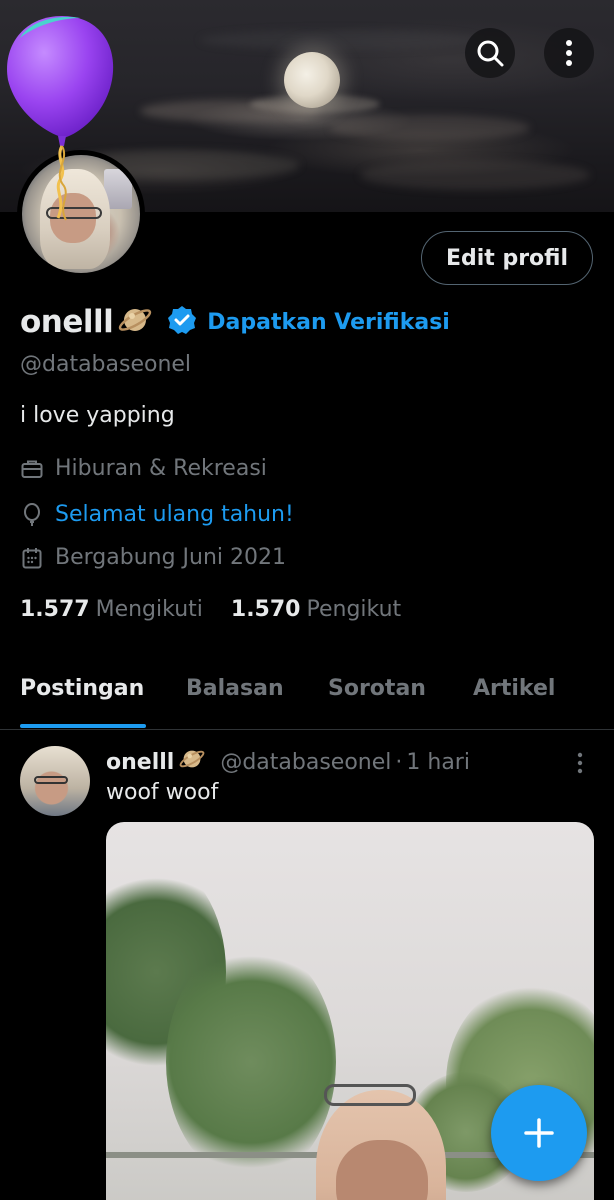  Describe the element at coordinates (174, 514) in the screenshot. I see `birthday-link: Selamat ulang tahun!` at that location.